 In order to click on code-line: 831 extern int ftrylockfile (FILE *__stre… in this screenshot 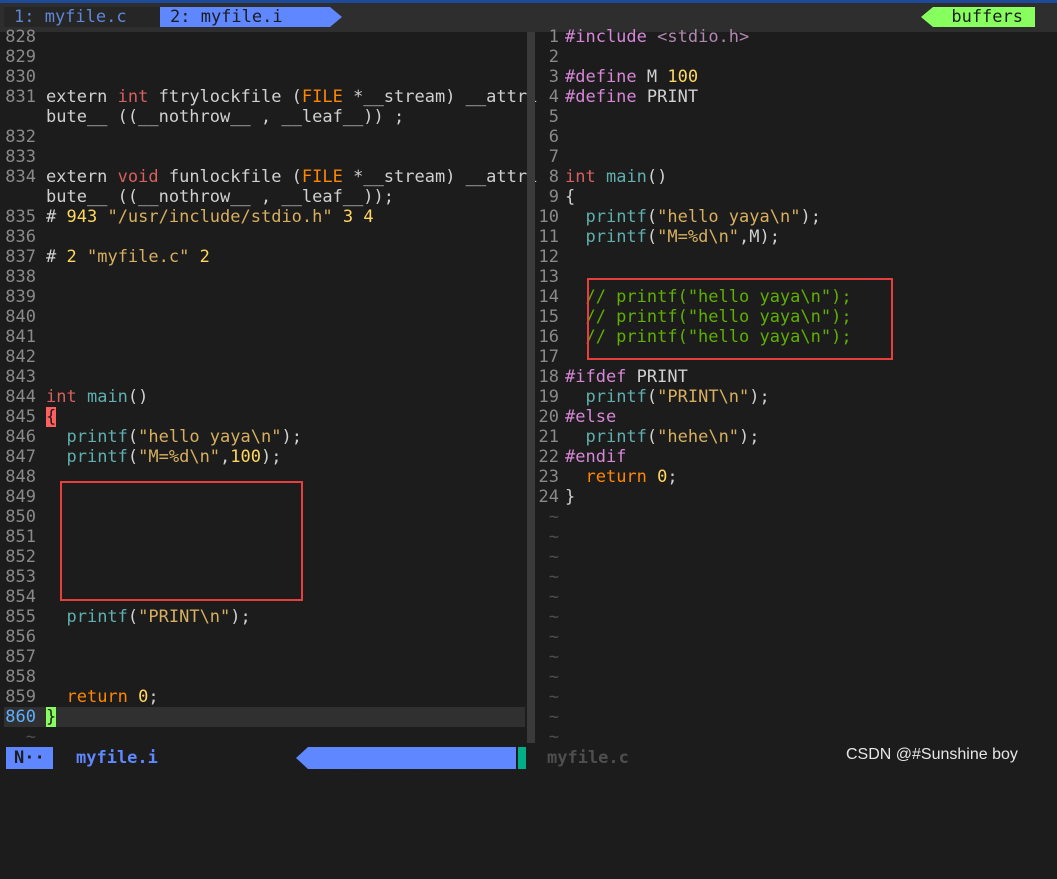, I will do `click(270, 97)`.